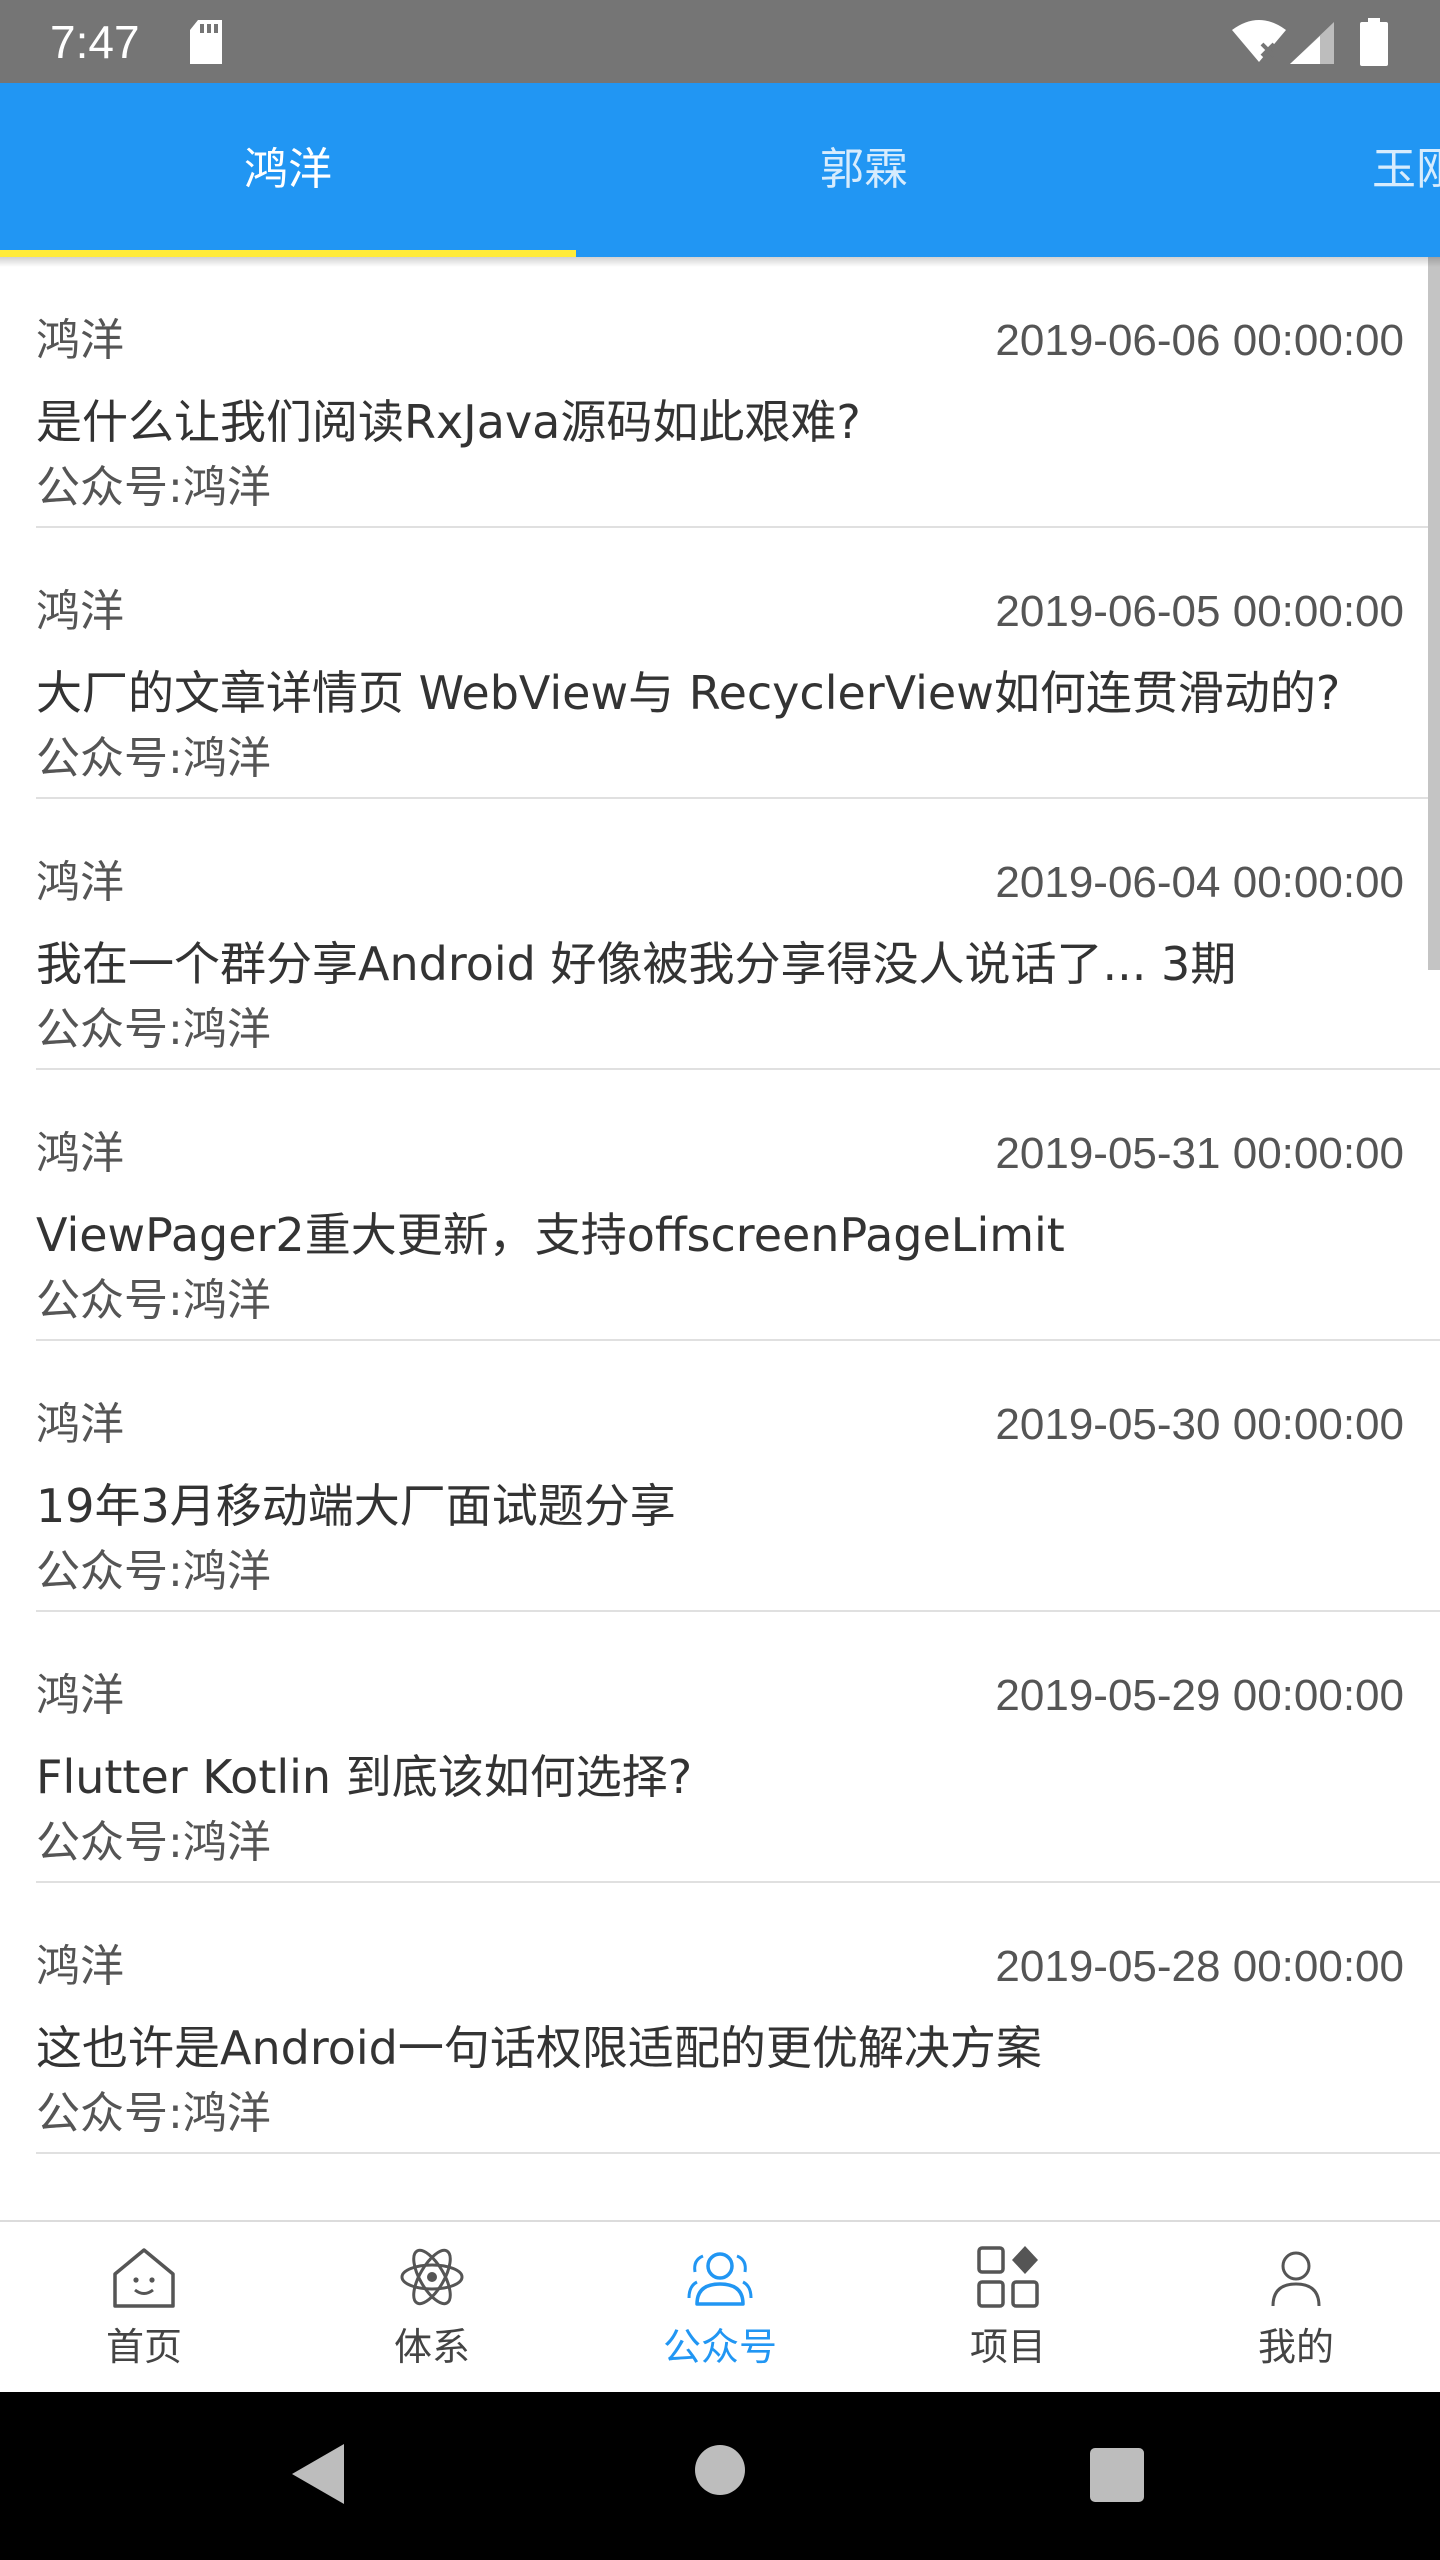 This screenshot has width=1440, height=2560. What do you see at coordinates (432, 2277) in the screenshot?
I see `atom-icon` at bounding box center [432, 2277].